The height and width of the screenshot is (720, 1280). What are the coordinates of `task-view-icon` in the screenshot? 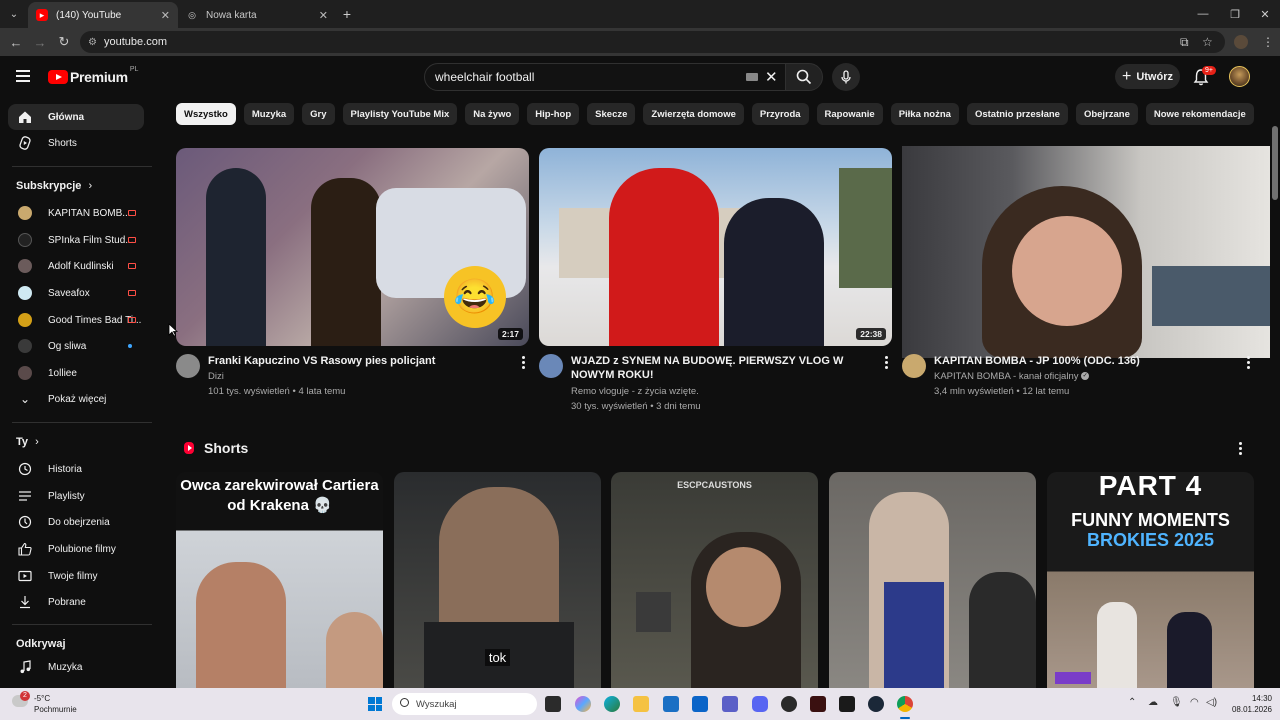 It's located at (553, 704).